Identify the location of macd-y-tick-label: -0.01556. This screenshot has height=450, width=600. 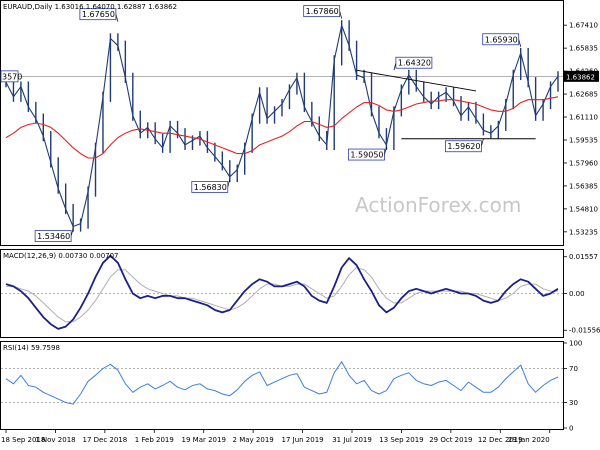
(584, 331).